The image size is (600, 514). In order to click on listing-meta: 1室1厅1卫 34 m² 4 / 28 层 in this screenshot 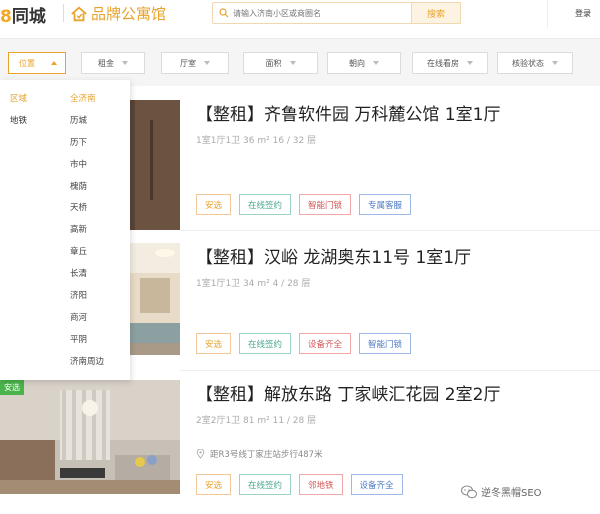, I will do `click(253, 284)`.